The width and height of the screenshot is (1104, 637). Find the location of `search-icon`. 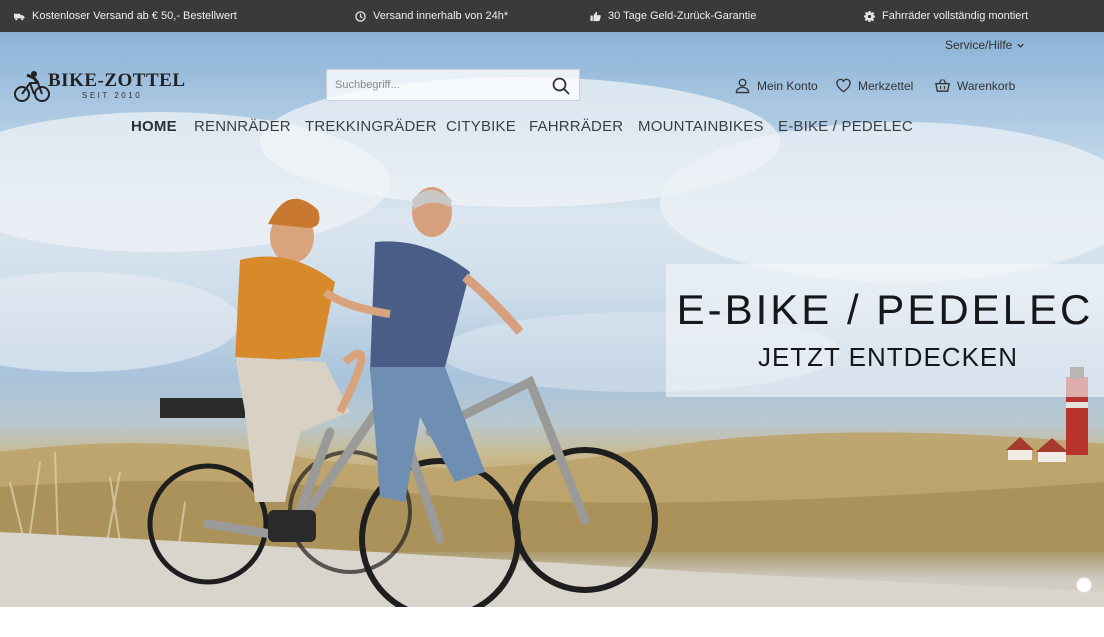

search-icon is located at coordinates (561, 86).